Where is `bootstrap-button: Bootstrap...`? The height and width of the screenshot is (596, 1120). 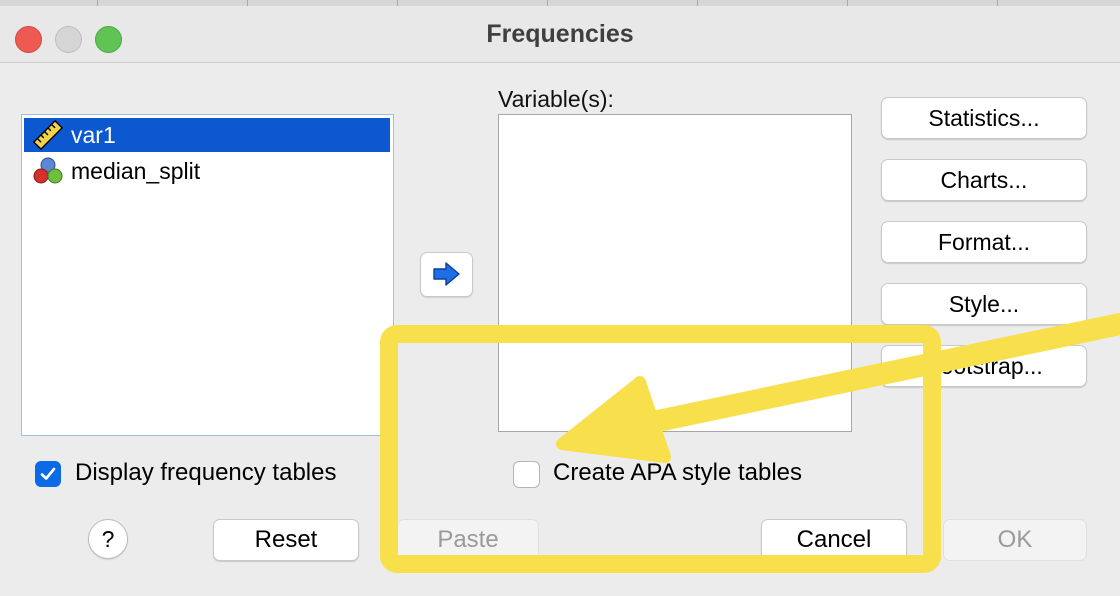 bootstrap-button: Bootstrap... is located at coordinates (984, 366).